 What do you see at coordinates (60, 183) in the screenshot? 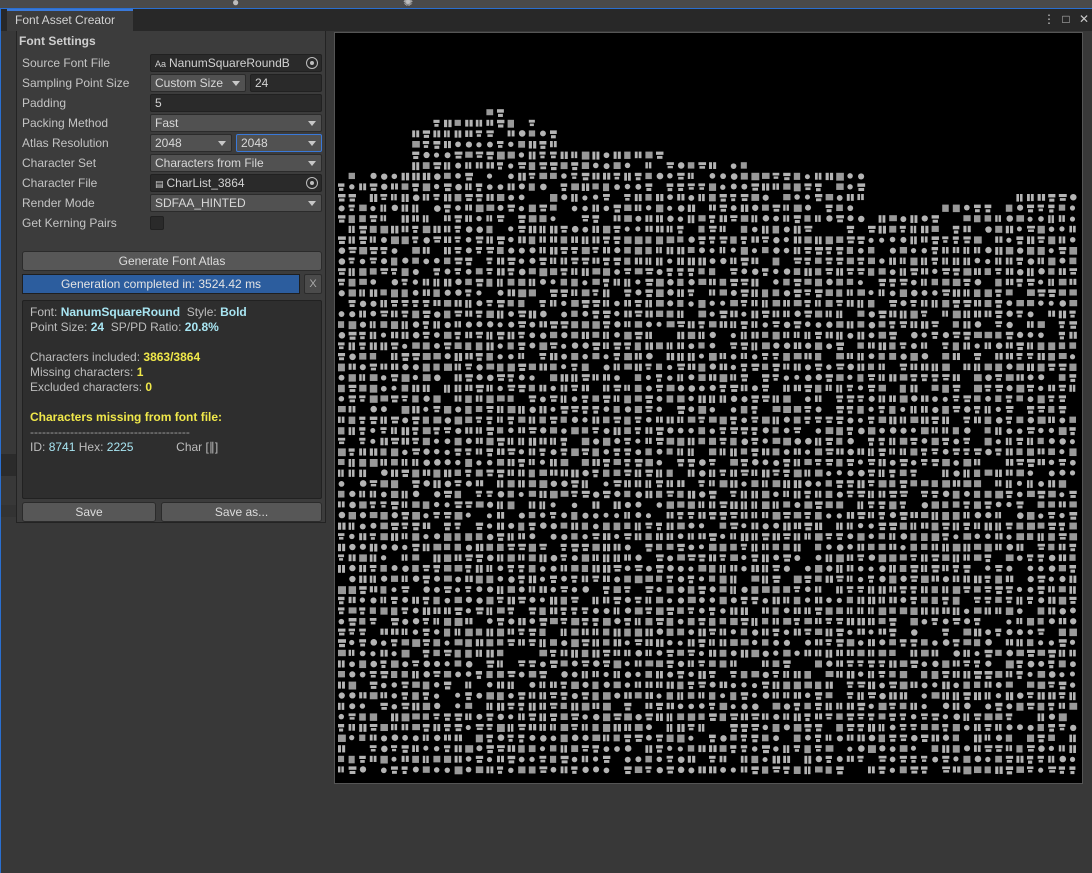
I see `character-file-label: Character File` at bounding box center [60, 183].